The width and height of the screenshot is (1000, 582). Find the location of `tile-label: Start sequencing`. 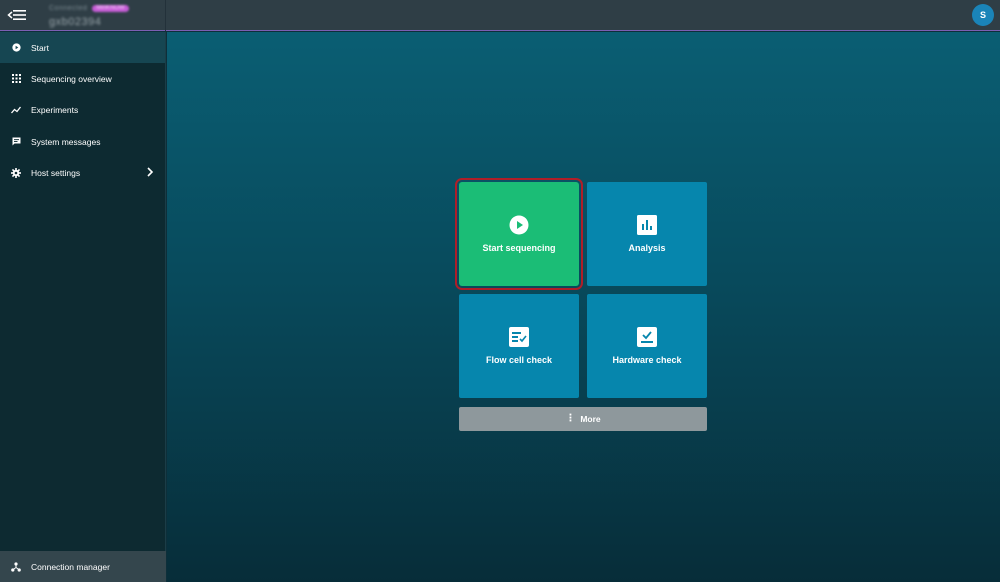

tile-label: Start sequencing is located at coordinates (519, 248).